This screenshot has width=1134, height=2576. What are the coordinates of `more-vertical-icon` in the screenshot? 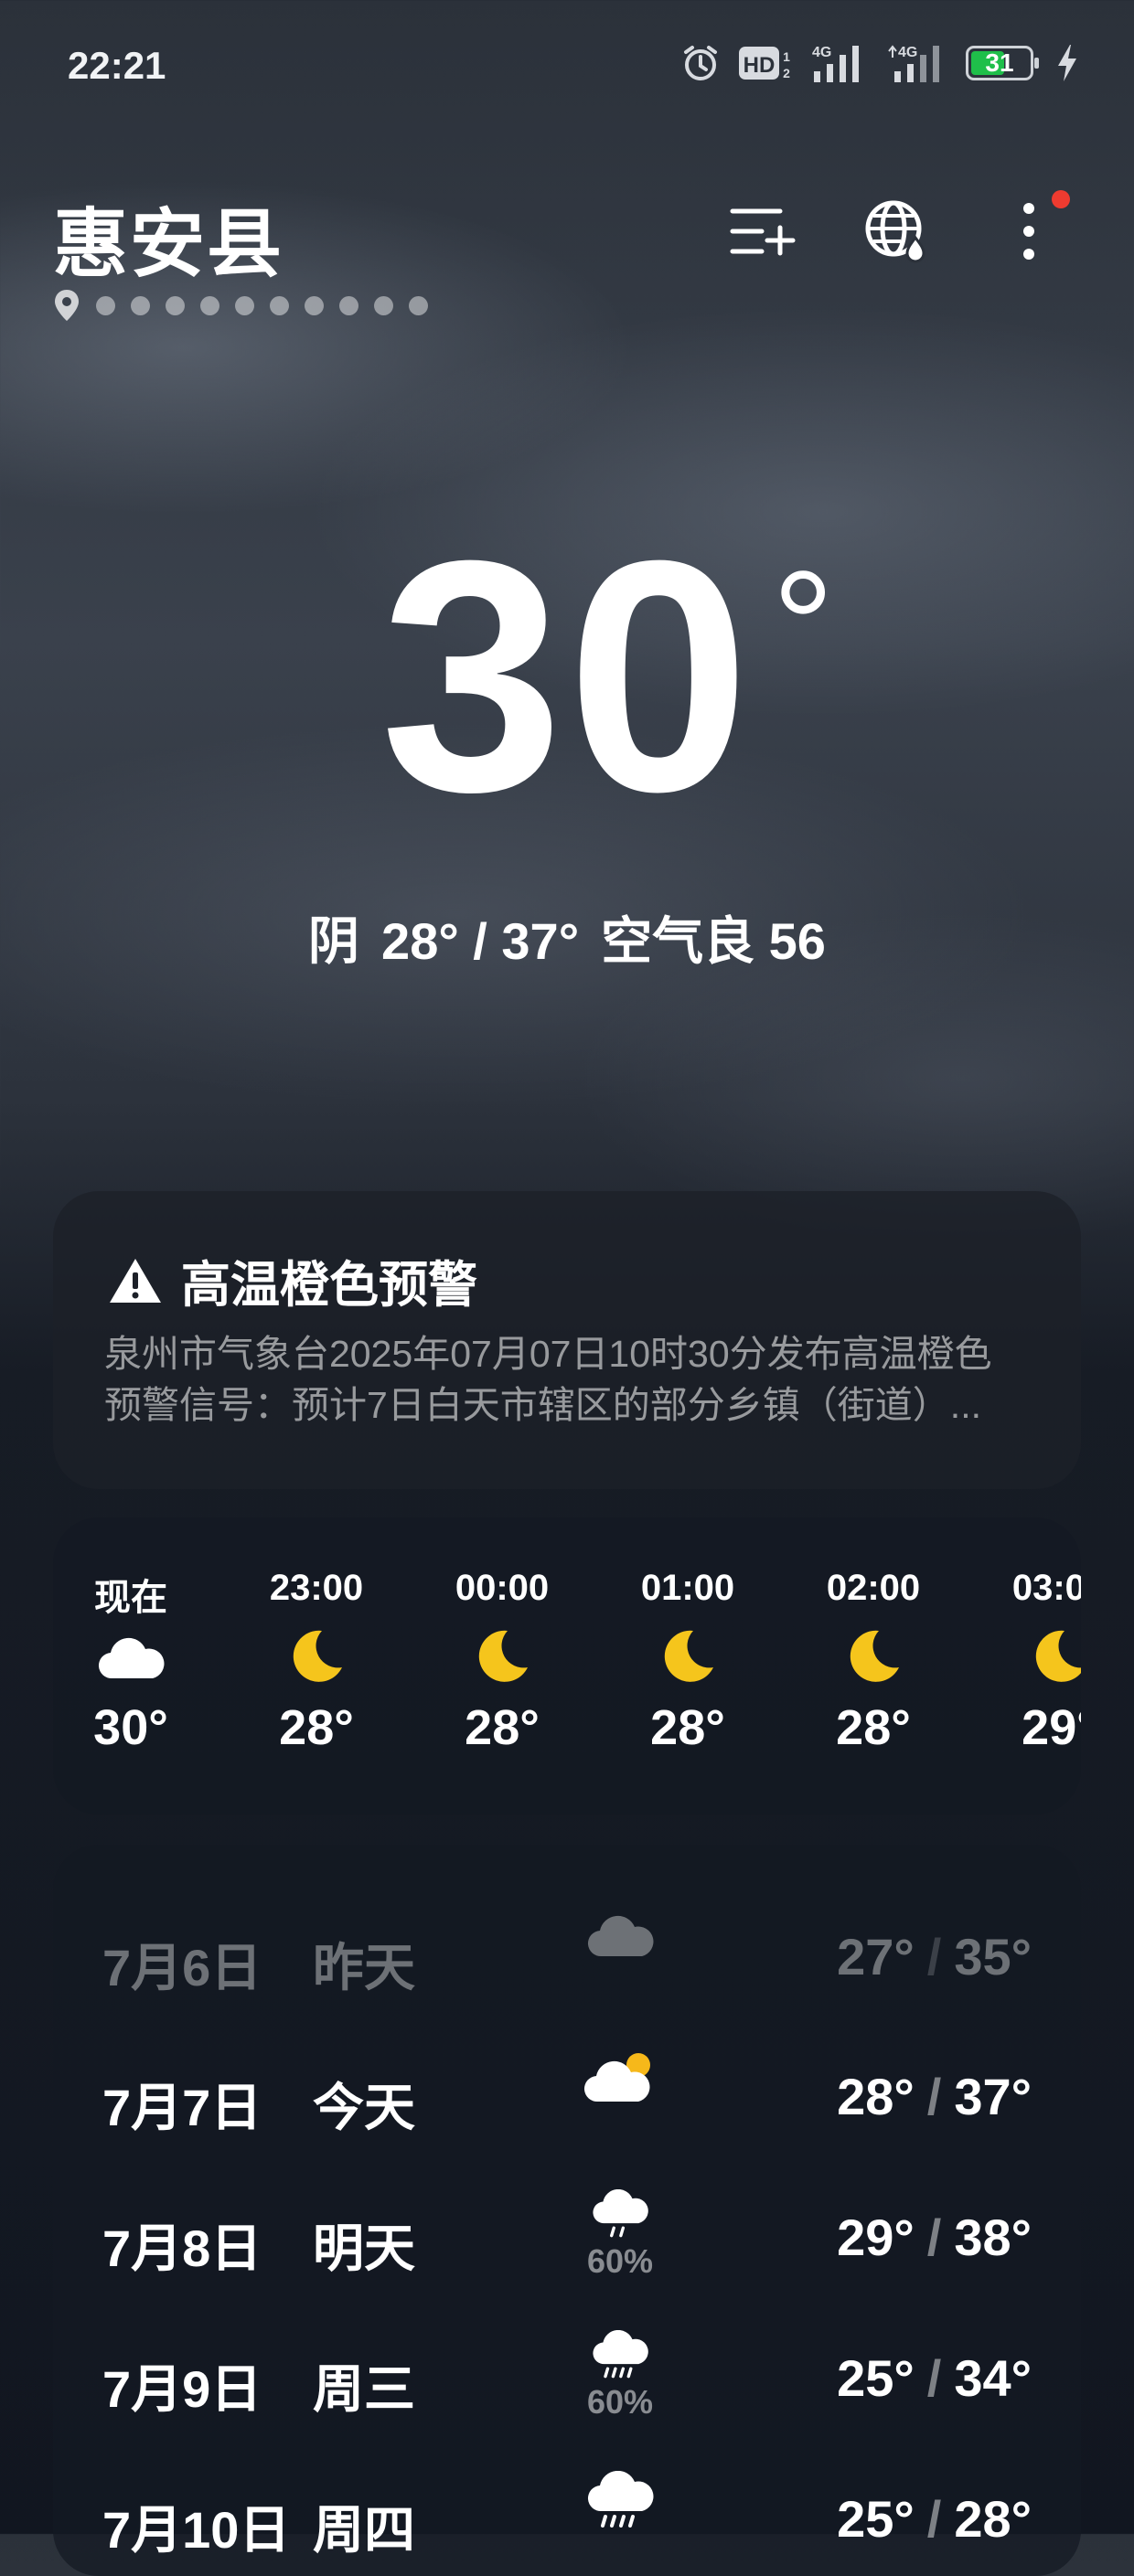 It's located at (1028, 231).